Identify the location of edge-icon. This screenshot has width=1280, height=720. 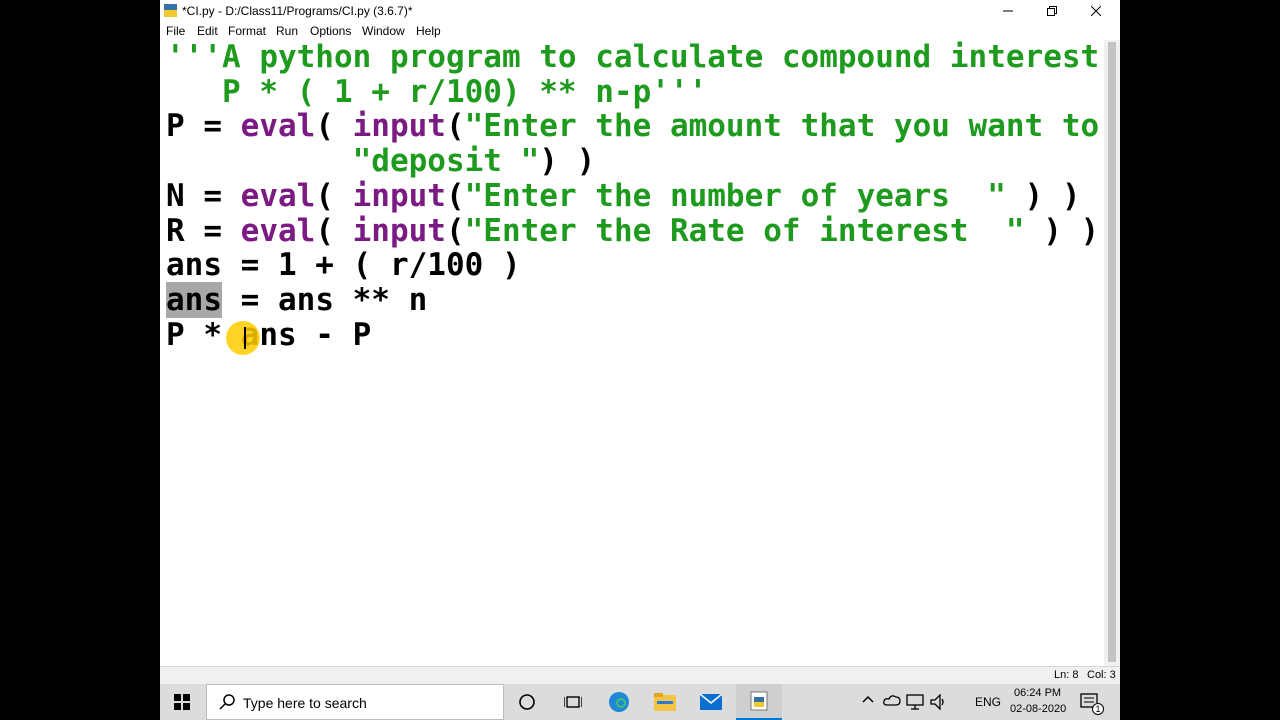
(619, 702).